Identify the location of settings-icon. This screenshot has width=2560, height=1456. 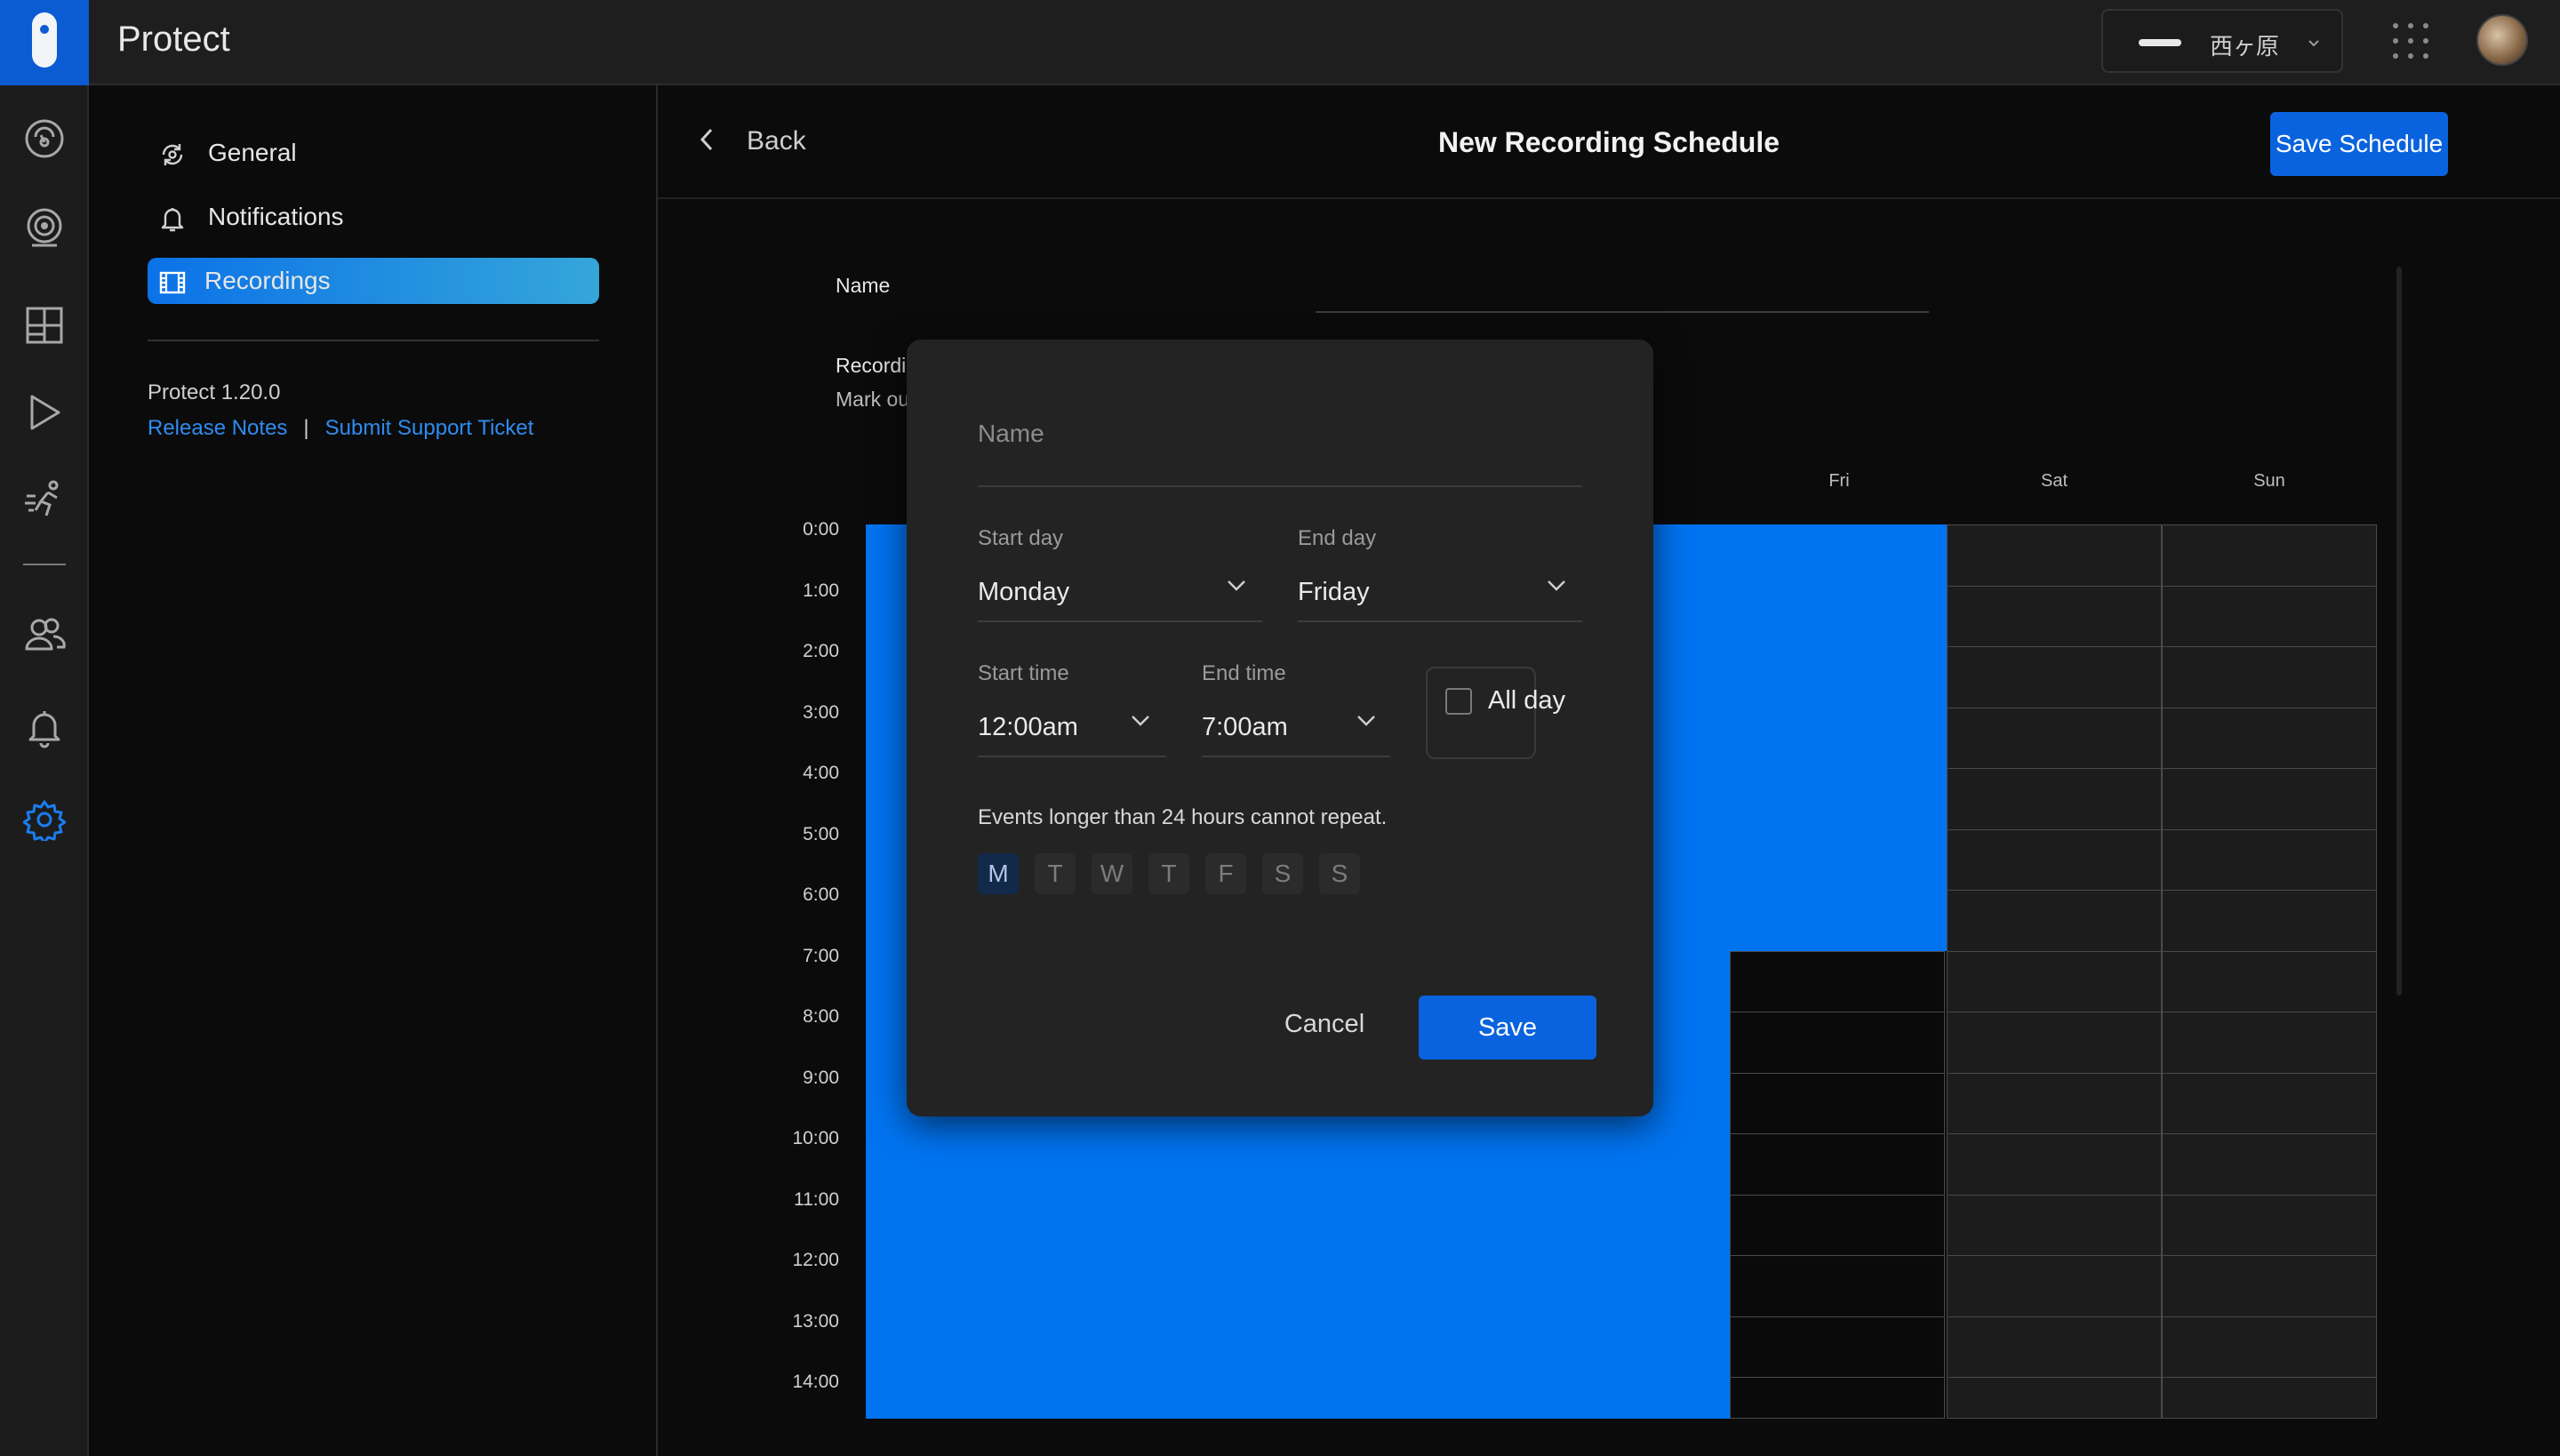
(44, 819).